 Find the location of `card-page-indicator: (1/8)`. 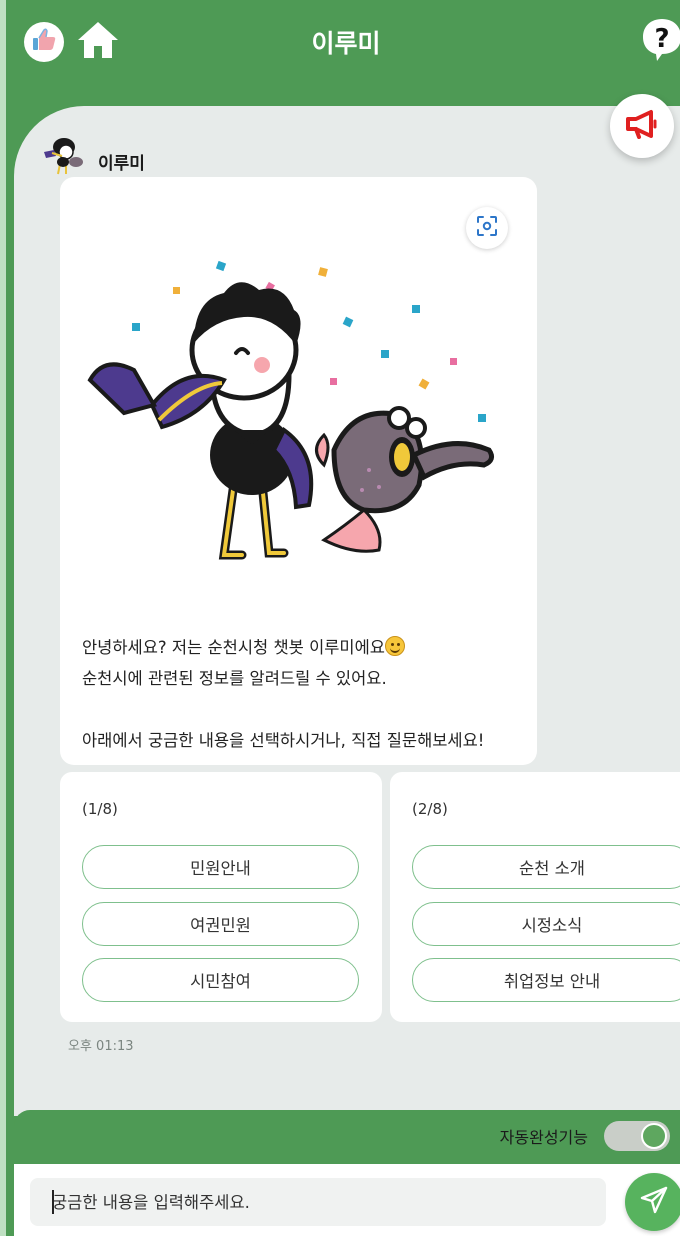

card-page-indicator: (1/8) is located at coordinates (100, 809).